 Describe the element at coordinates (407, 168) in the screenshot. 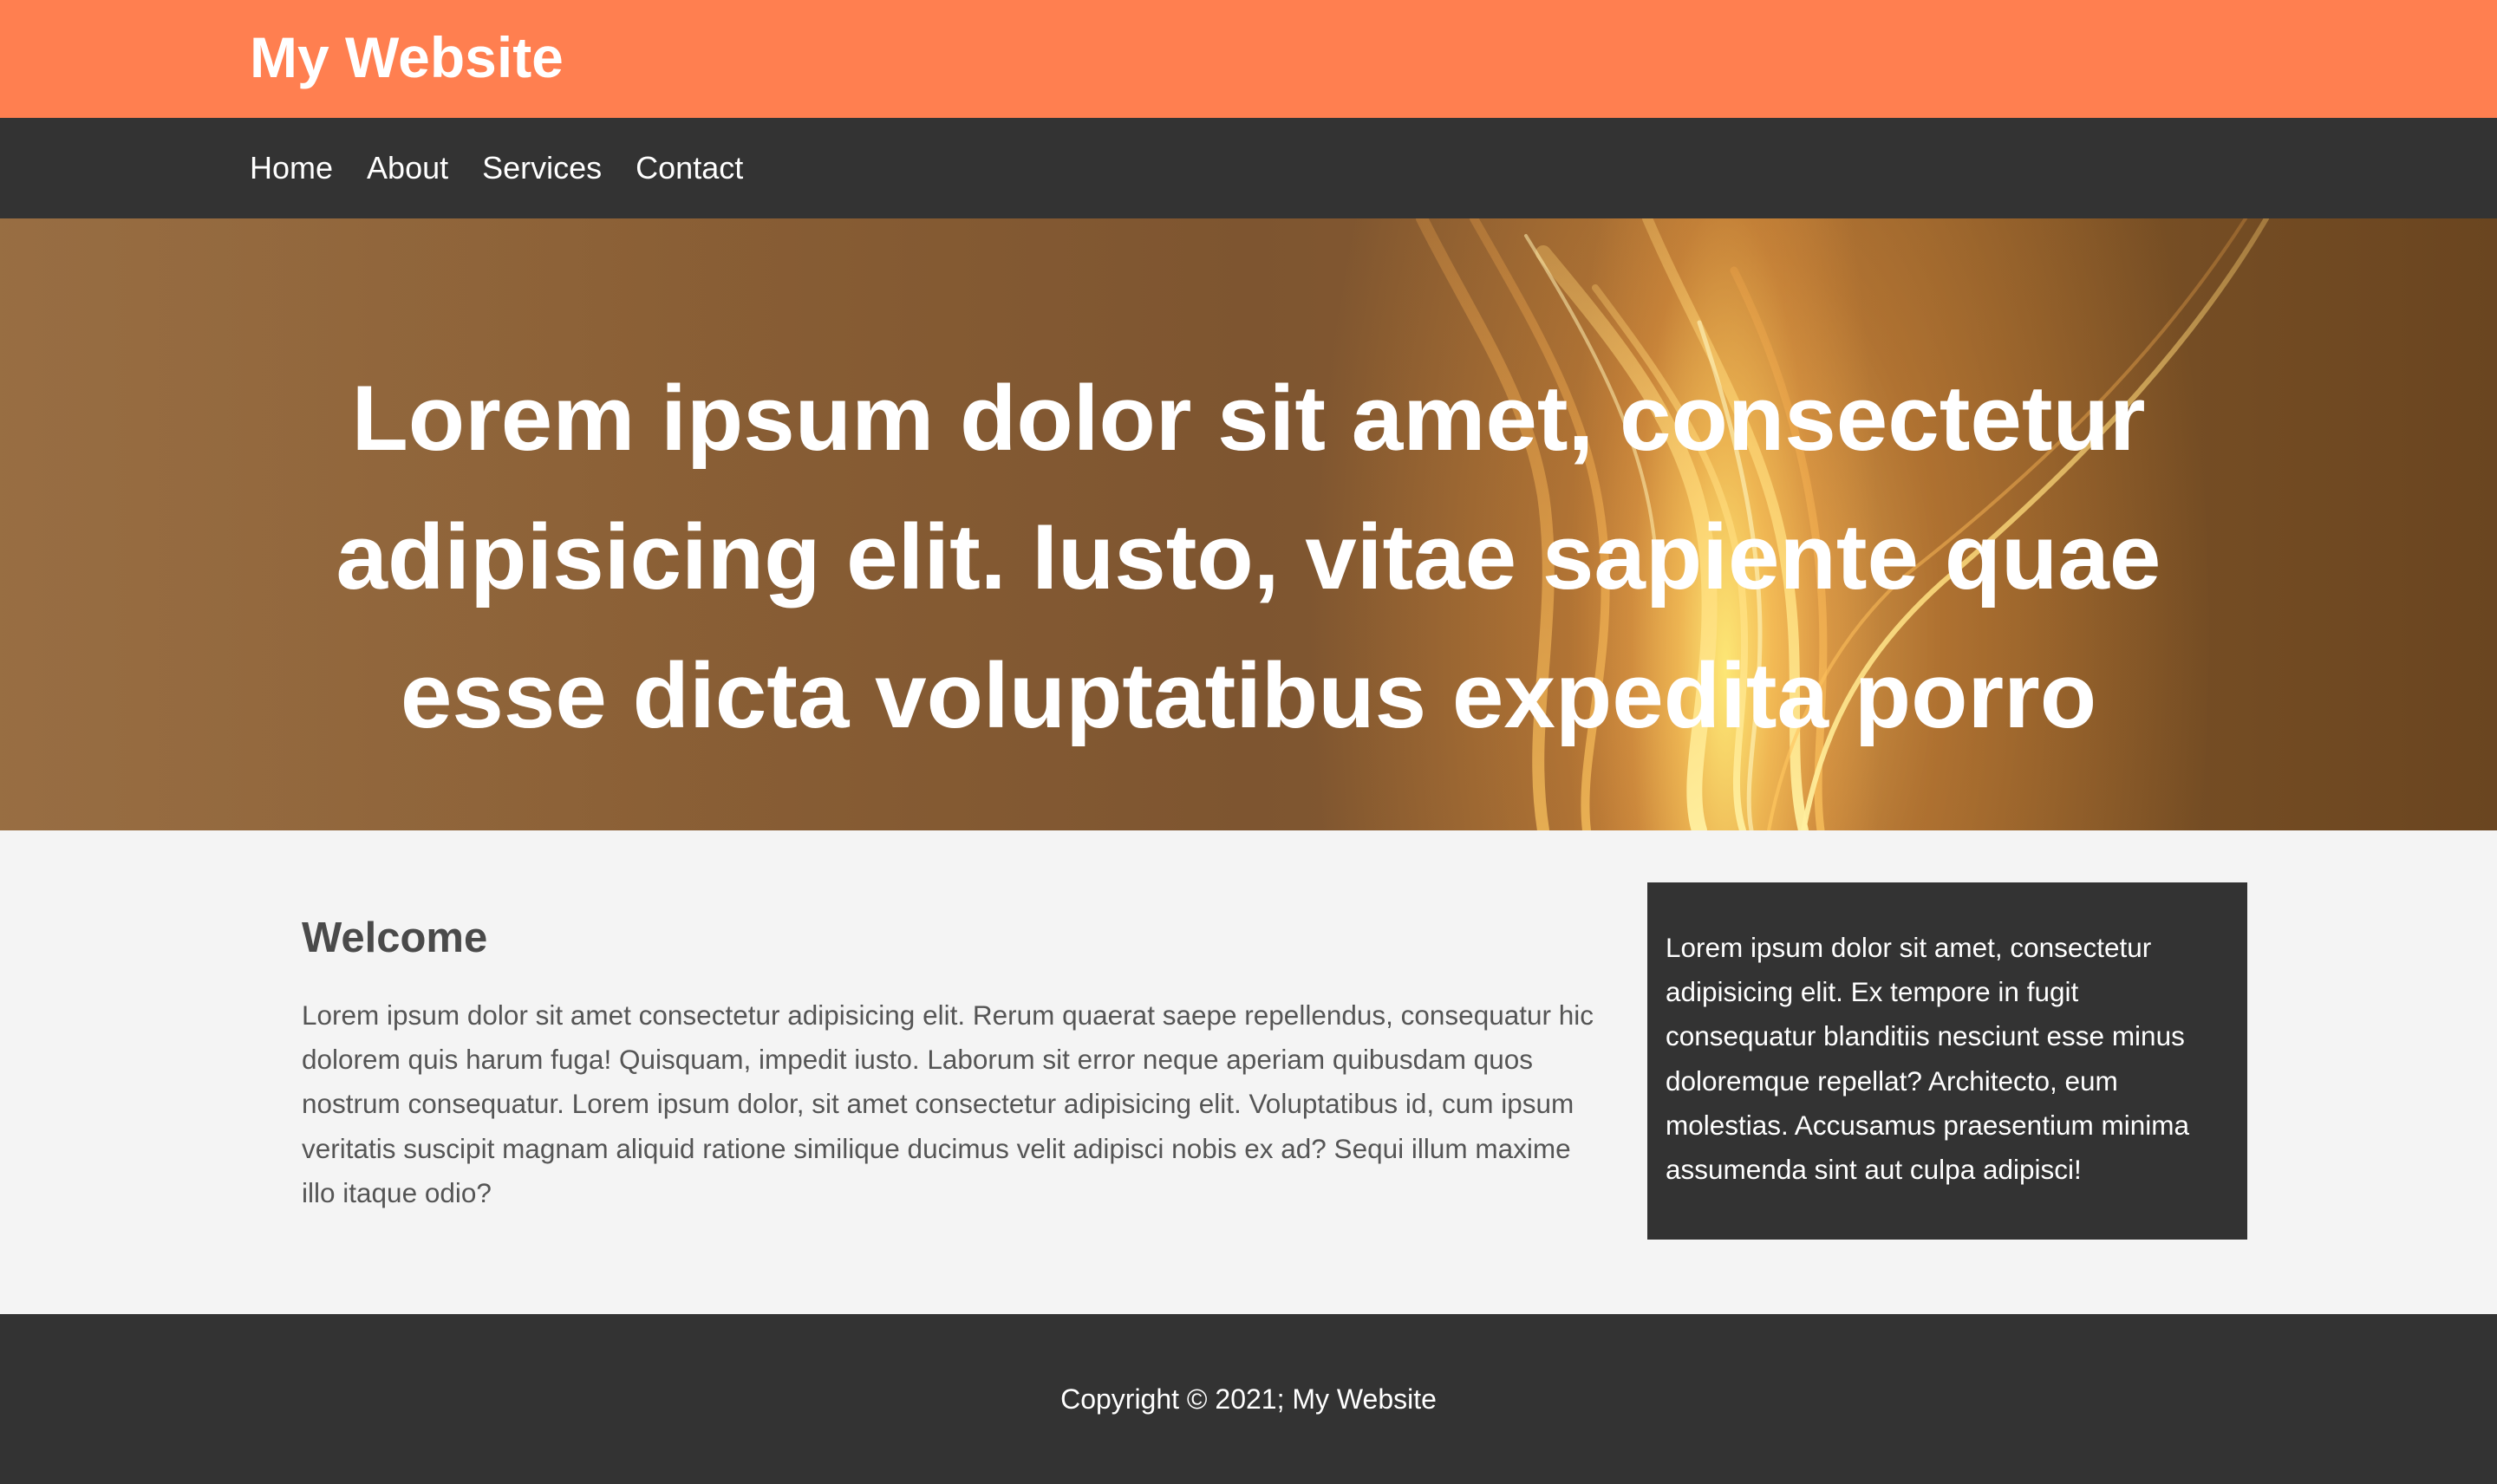

I see `nav-link-about: About` at that location.